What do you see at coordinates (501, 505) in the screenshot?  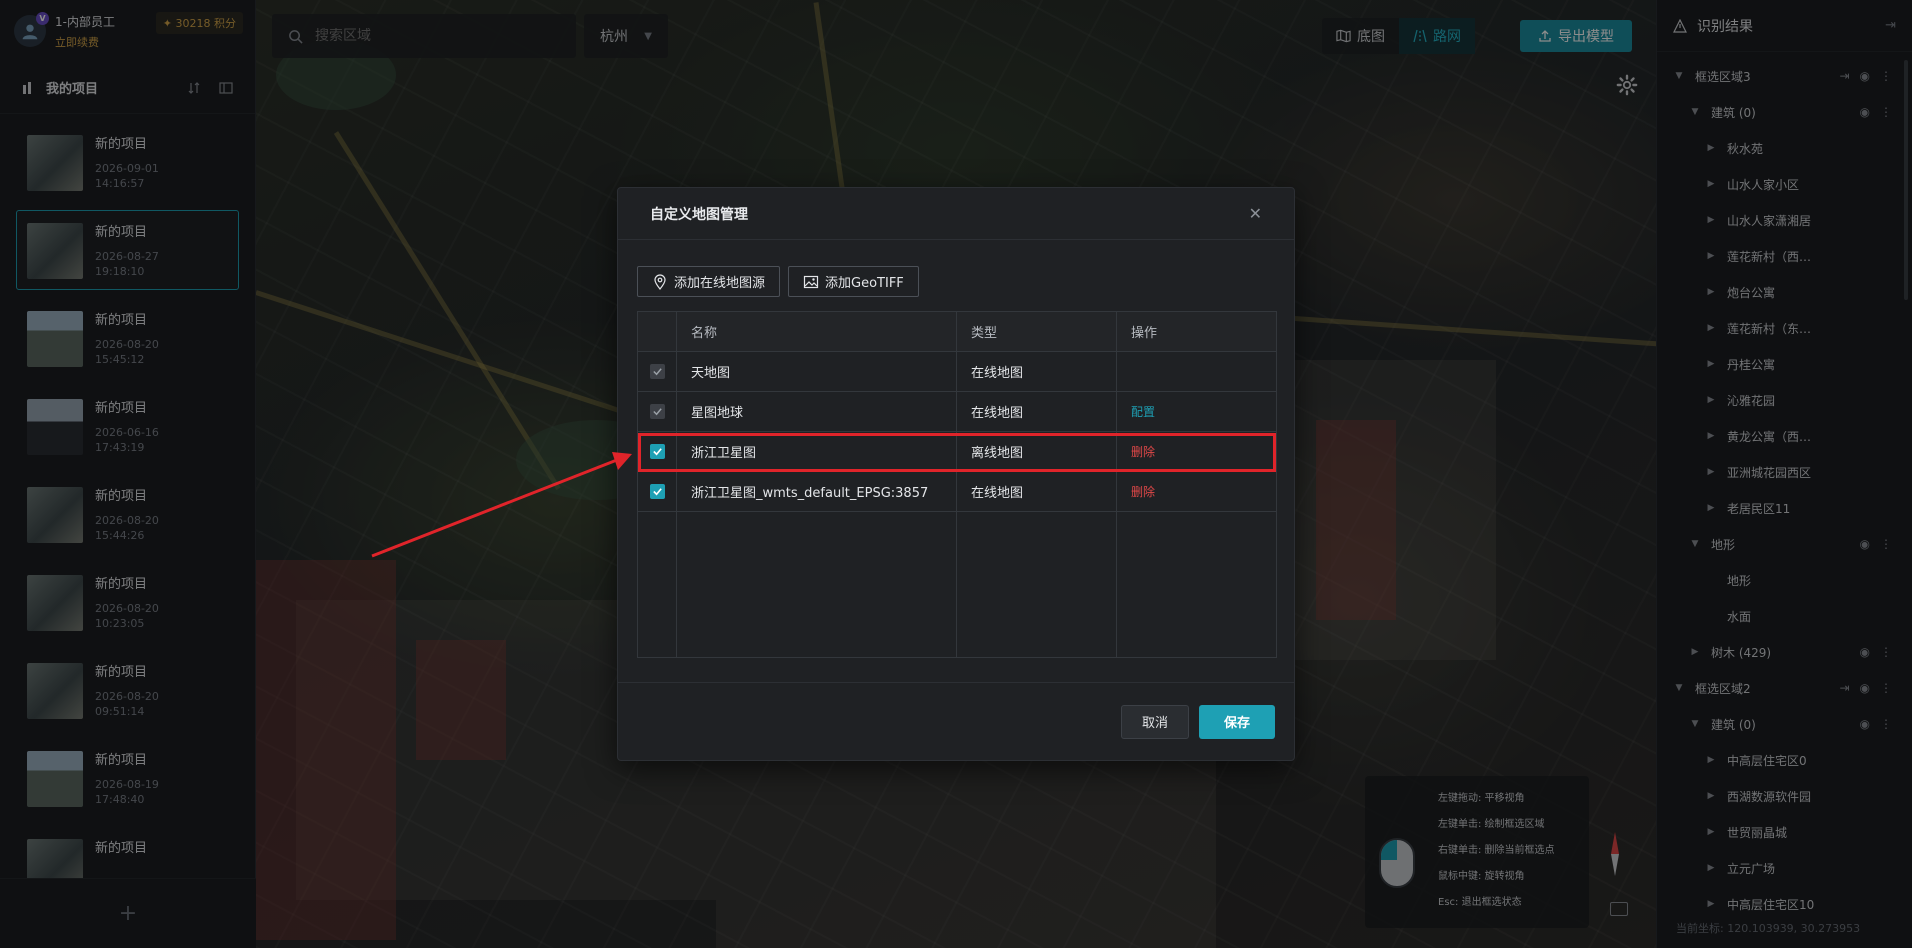 I see `arrow-annotation` at bounding box center [501, 505].